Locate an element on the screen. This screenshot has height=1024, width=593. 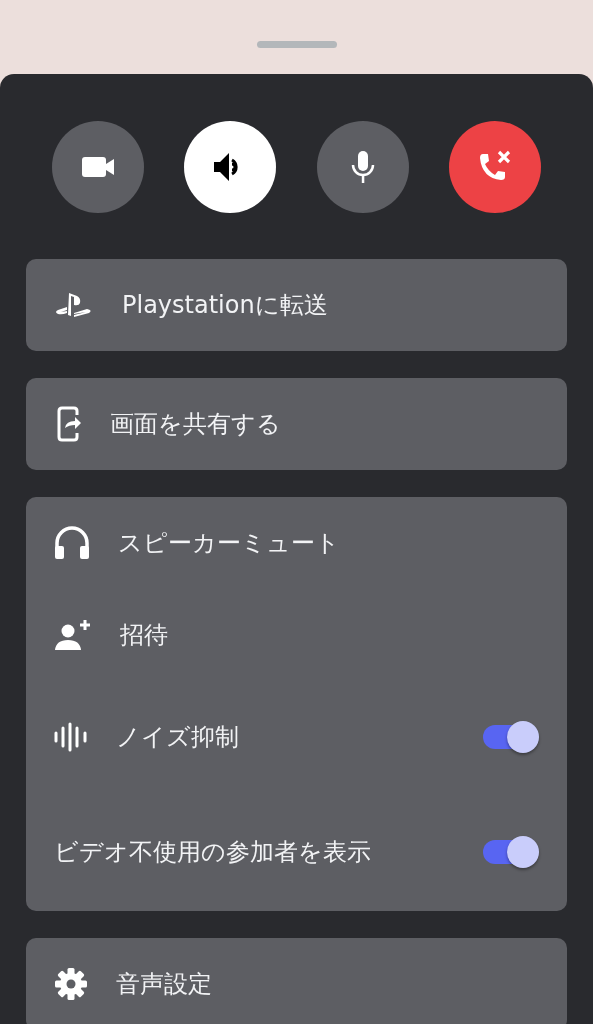
menu-label: Playstationに転送 is located at coordinates (225, 305).